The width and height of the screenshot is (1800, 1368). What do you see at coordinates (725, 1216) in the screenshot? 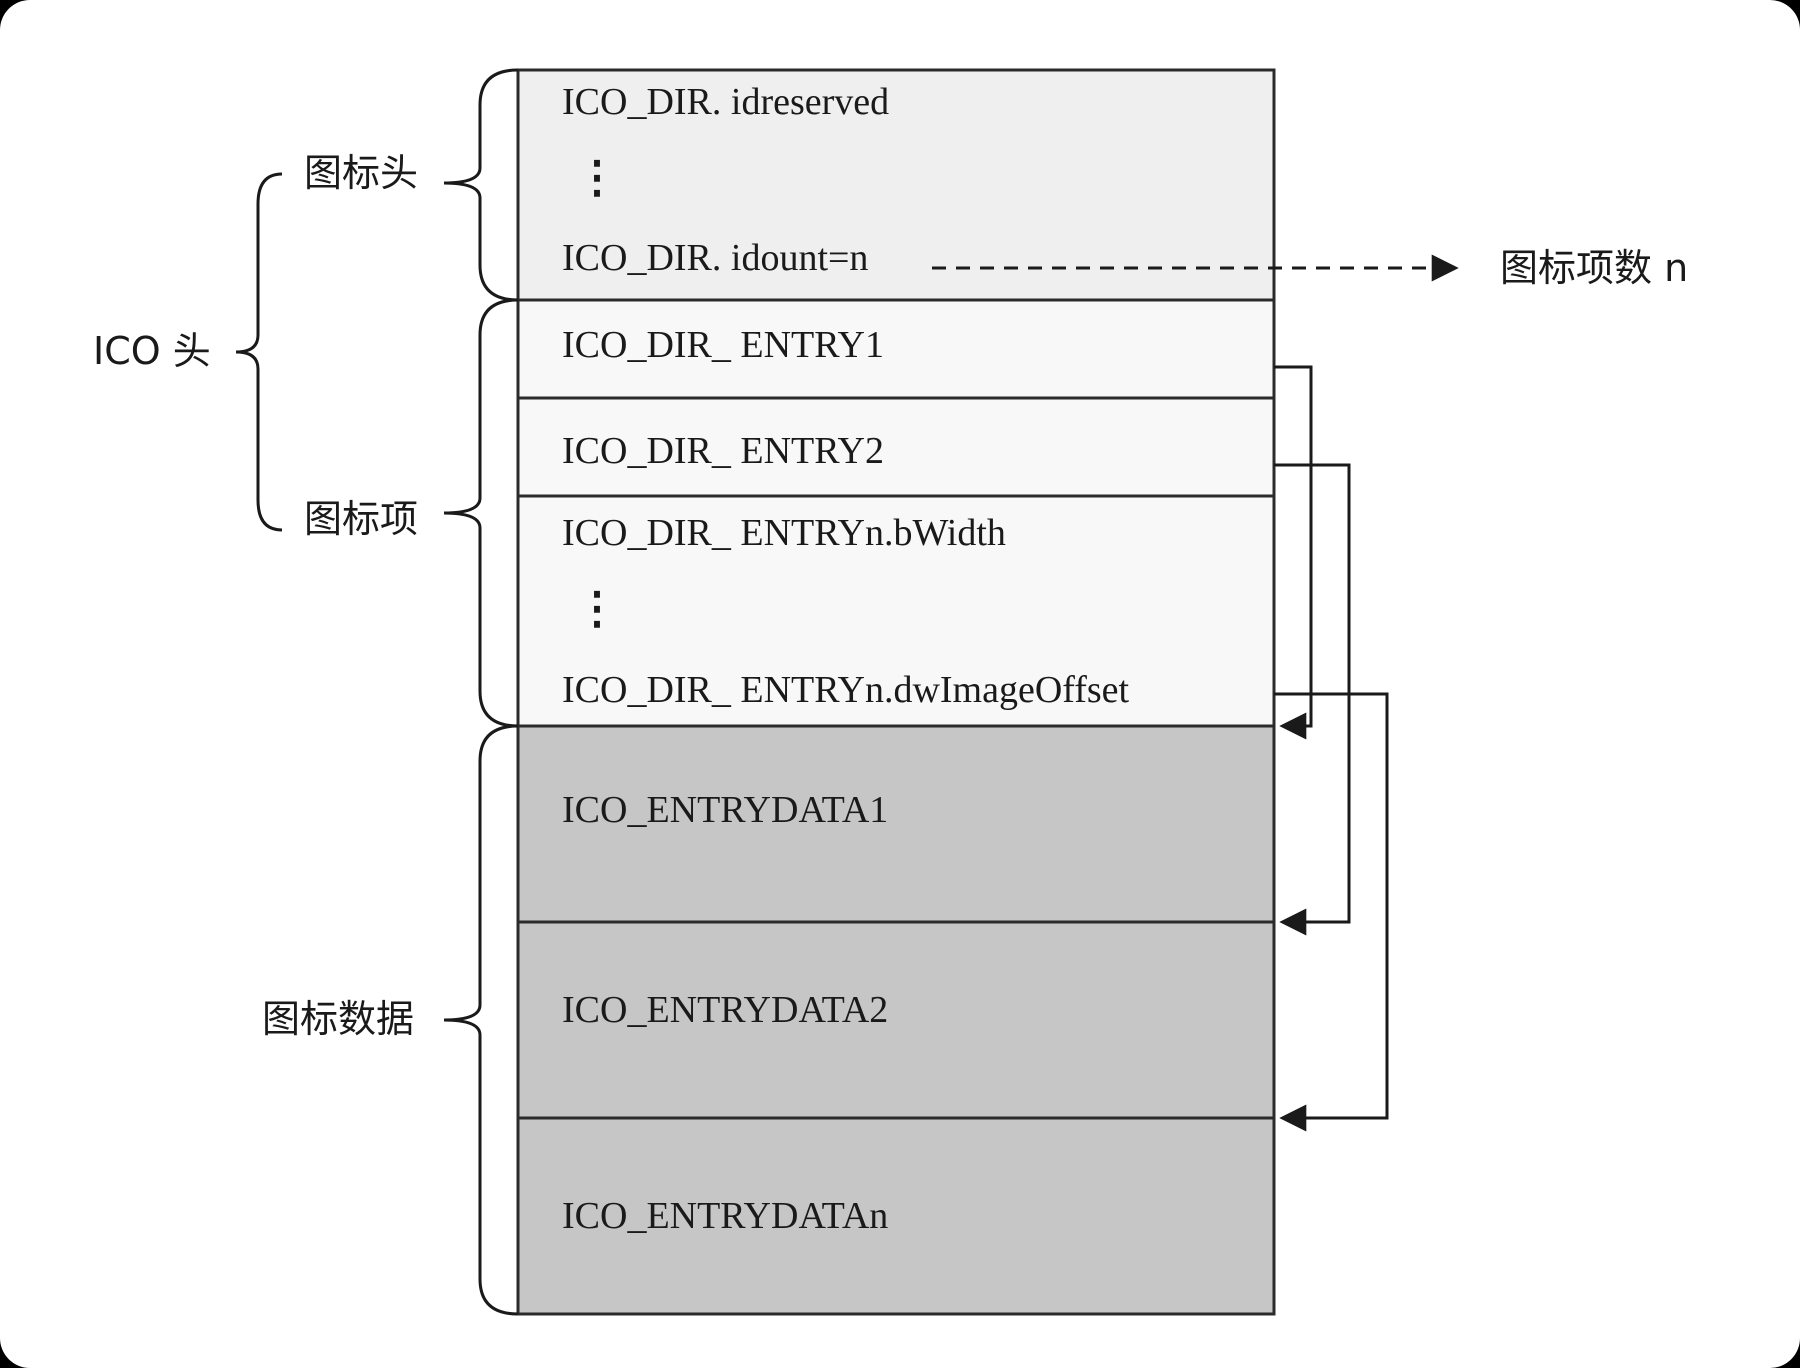
I see `entrydatan-label: ICO_ENTRYDATAn` at bounding box center [725, 1216].